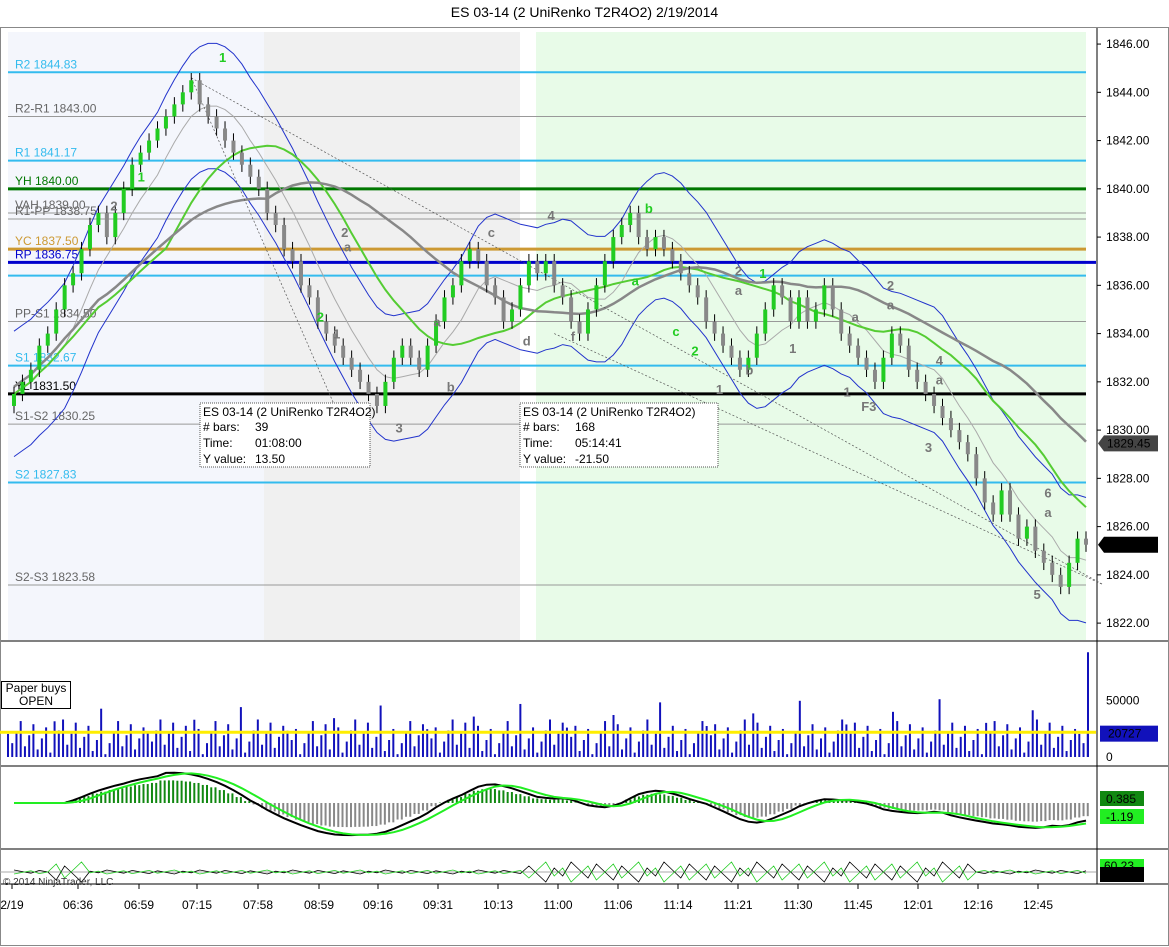 This screenshot has height=947, width=1169. Describe the element at coordinates (579, 708) in the screenshot. I see `volume-panel: 50000 0 20727` at that location.